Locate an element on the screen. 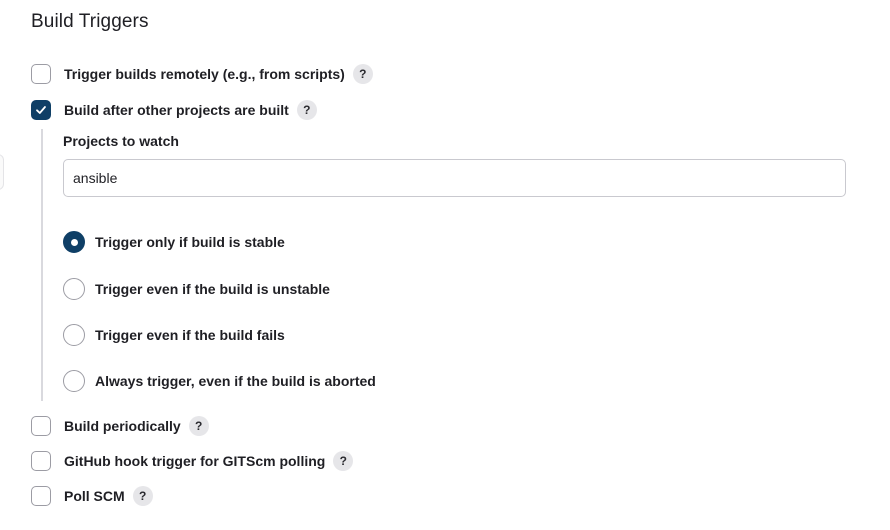 The width and height of the screenshot is (890, 530). github-hook-checkbox is located at coordinates (41, 461).